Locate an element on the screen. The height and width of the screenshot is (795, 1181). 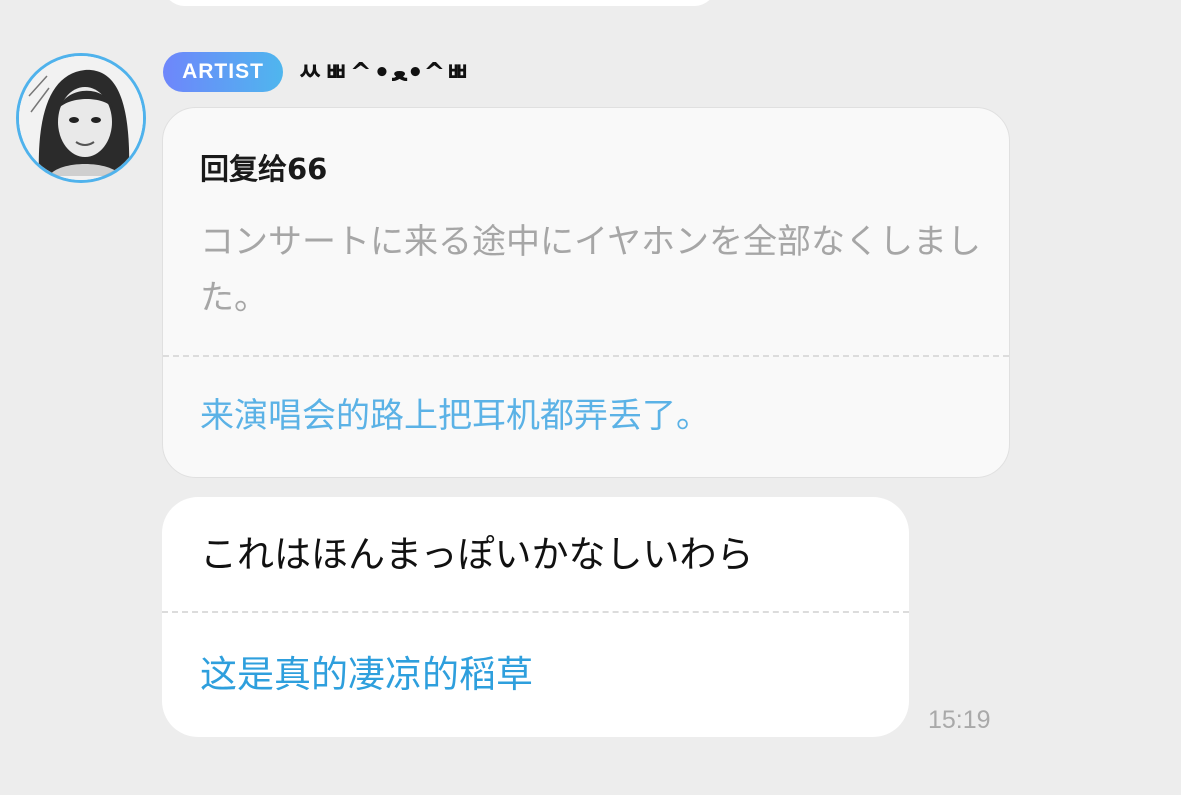
reply-translation: 来演唱会的路上把耳机都弄丢了。 is located at coordinates (455, 416).